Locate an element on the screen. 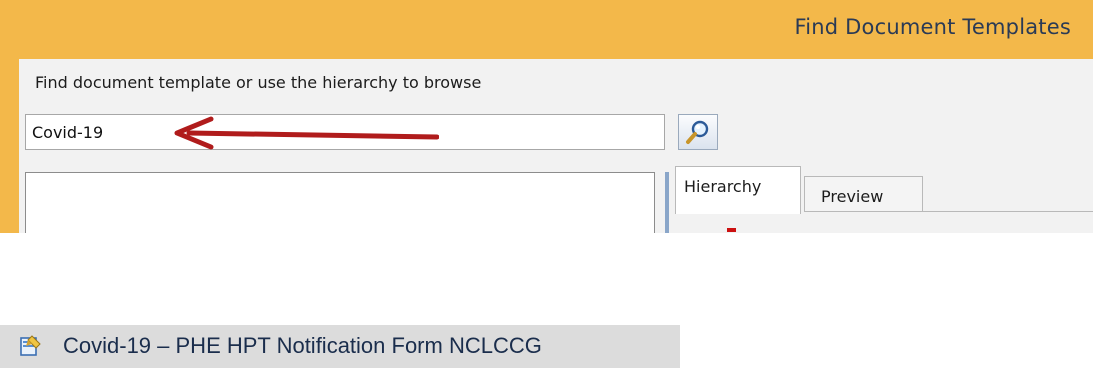  red-arrow-annotation is located at coordinates (306, 133).